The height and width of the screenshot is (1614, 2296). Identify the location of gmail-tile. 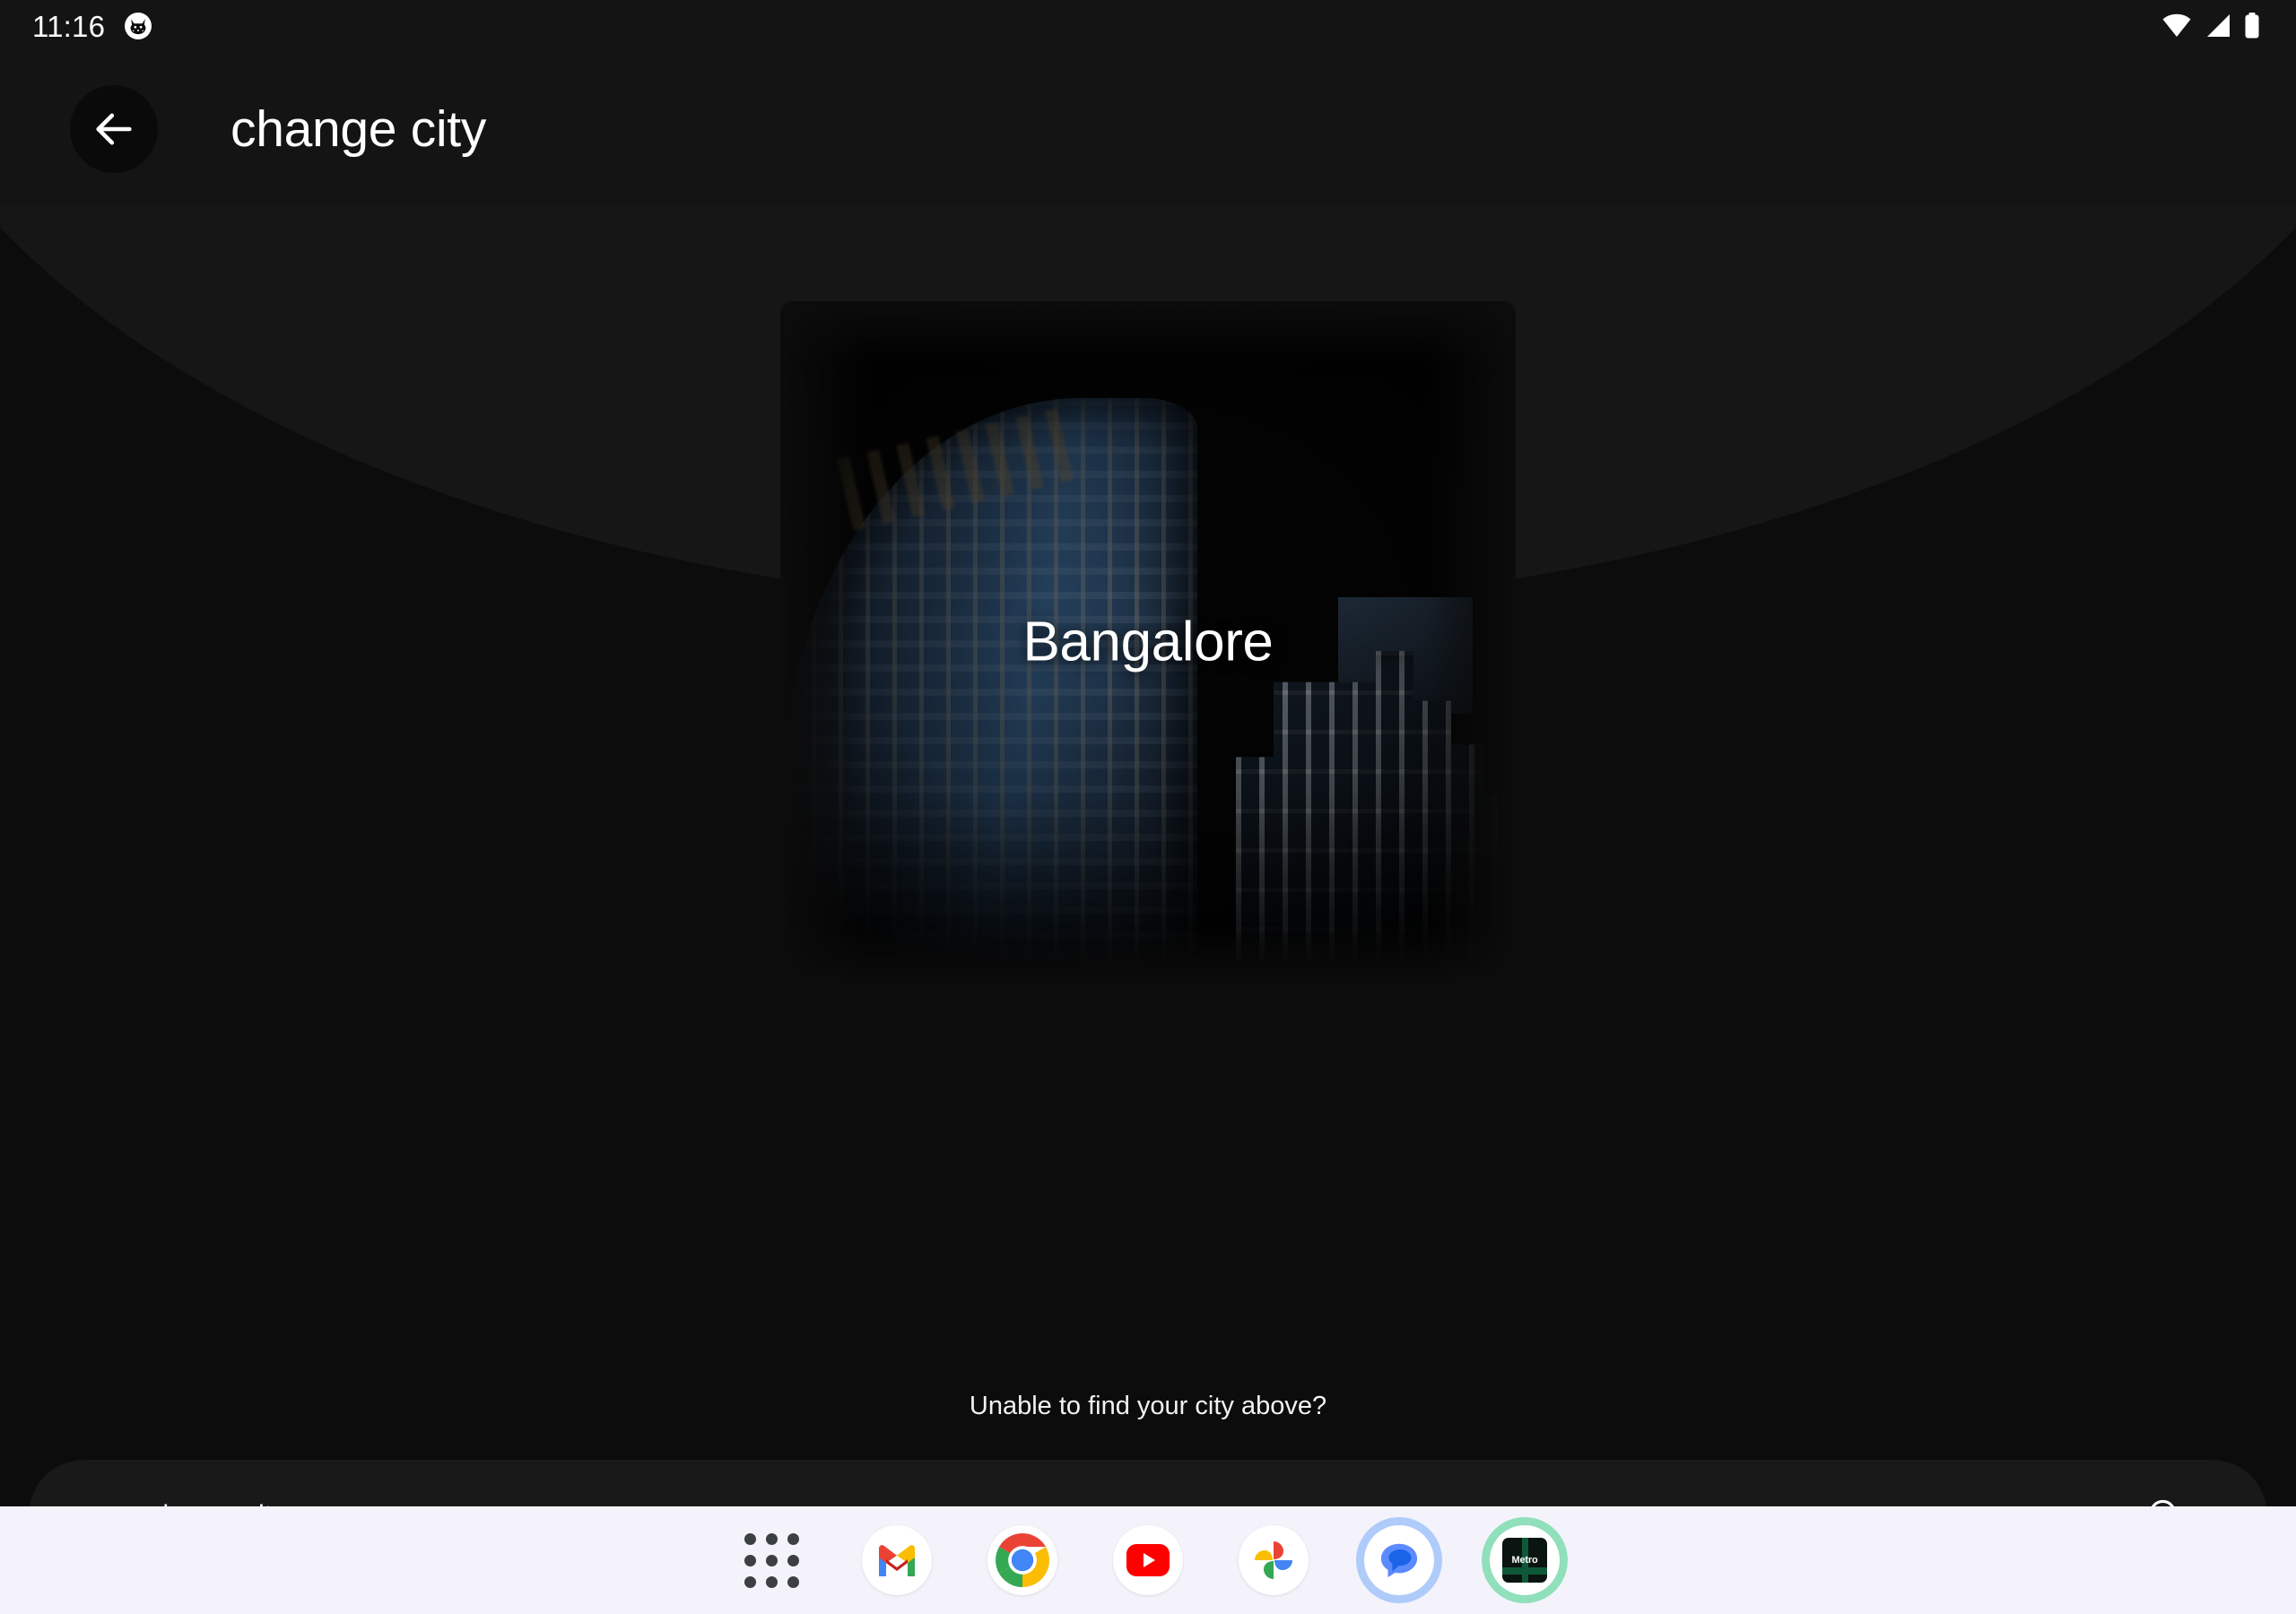
(897, 1560).